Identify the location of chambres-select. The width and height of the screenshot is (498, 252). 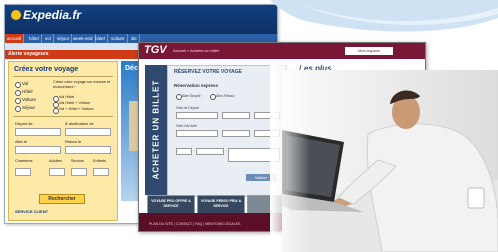
(23, 172).